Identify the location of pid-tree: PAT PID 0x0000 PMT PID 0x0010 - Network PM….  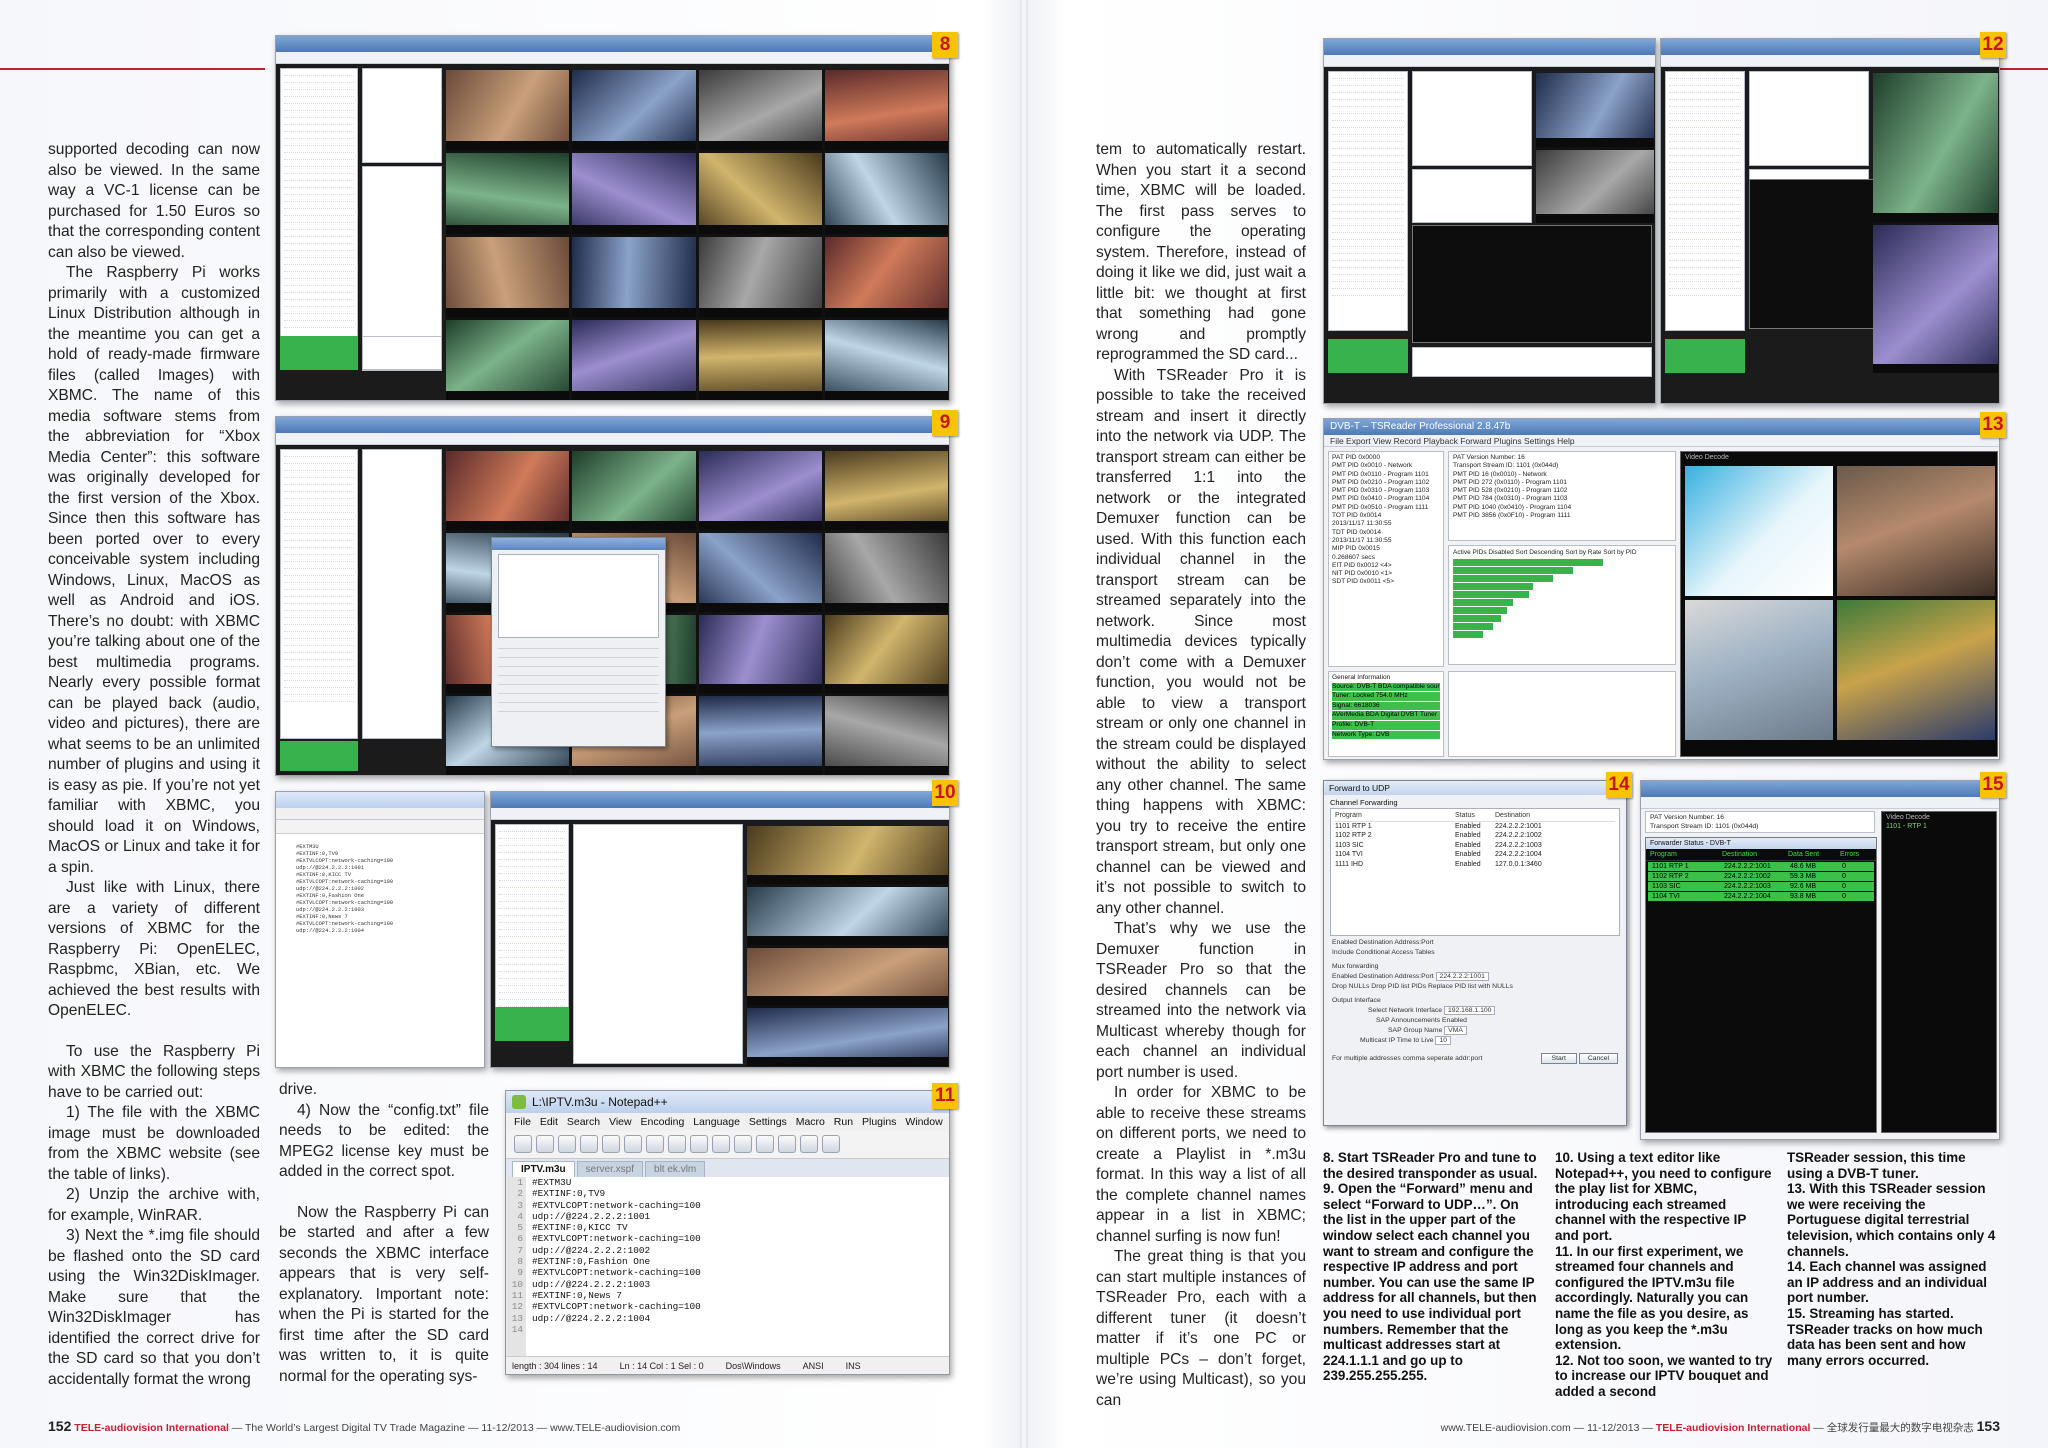
(1386, 559).